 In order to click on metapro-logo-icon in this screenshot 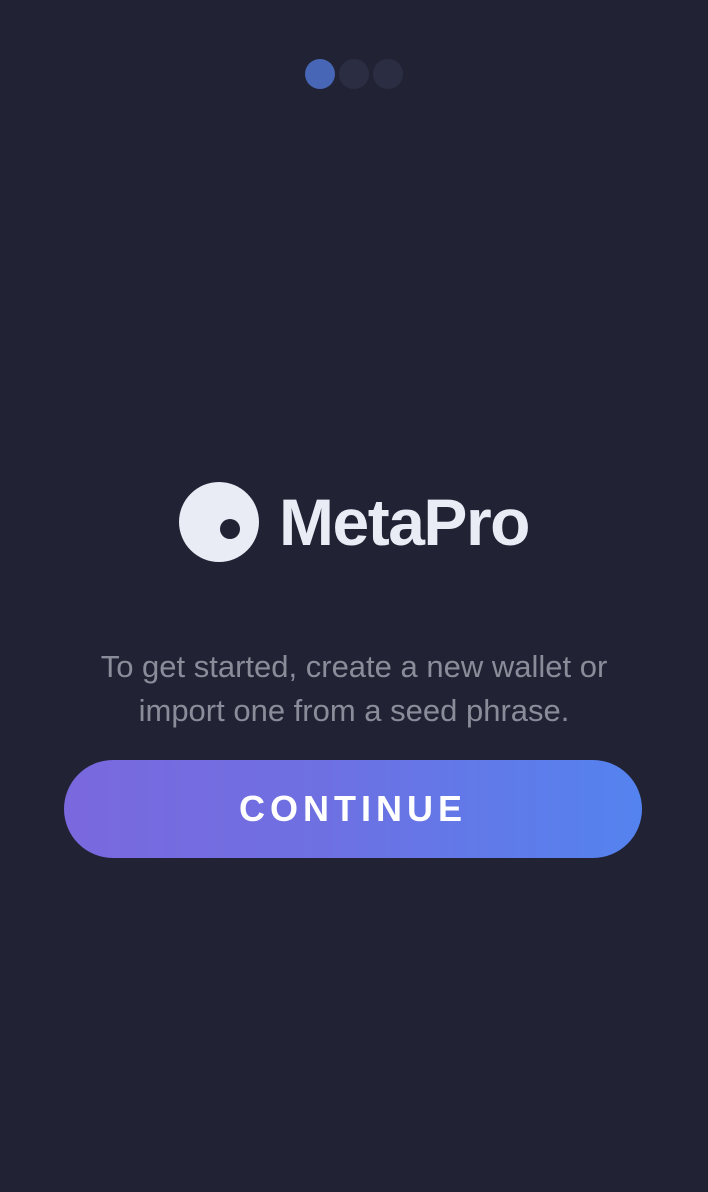, I will do `click(219, 522)`.